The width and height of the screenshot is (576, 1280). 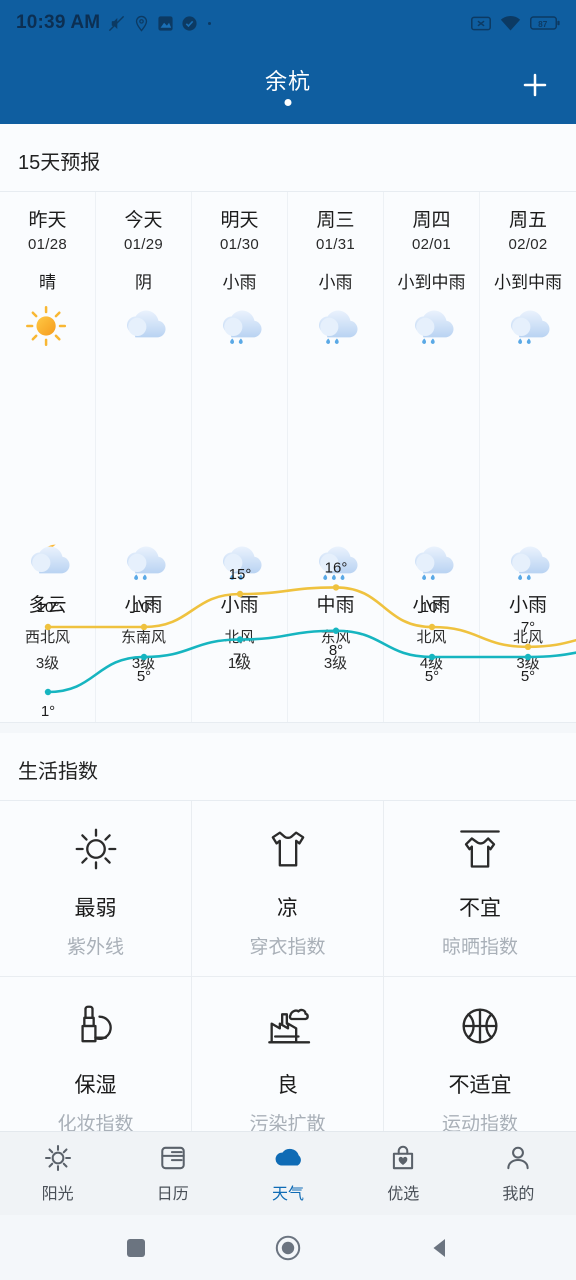 I want to click on forecast-night-icon-wrap, so click(x=48, y=561).